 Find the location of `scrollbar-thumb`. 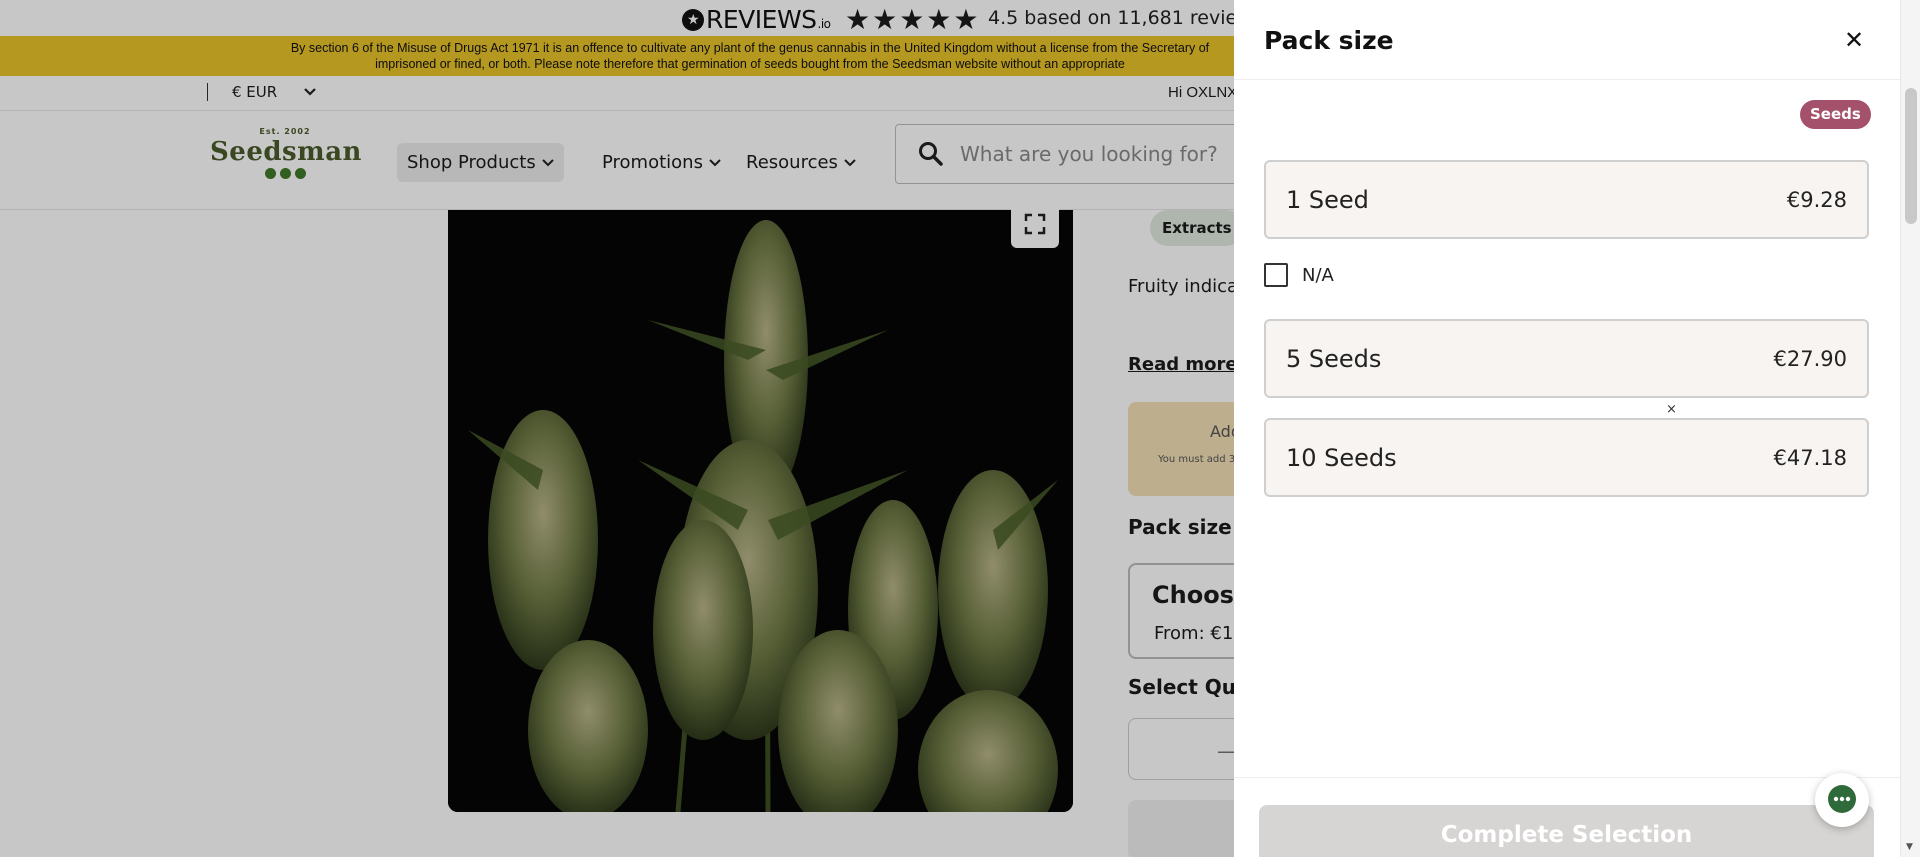

scrollbar-thumb is located at coordinates (1911, 156).